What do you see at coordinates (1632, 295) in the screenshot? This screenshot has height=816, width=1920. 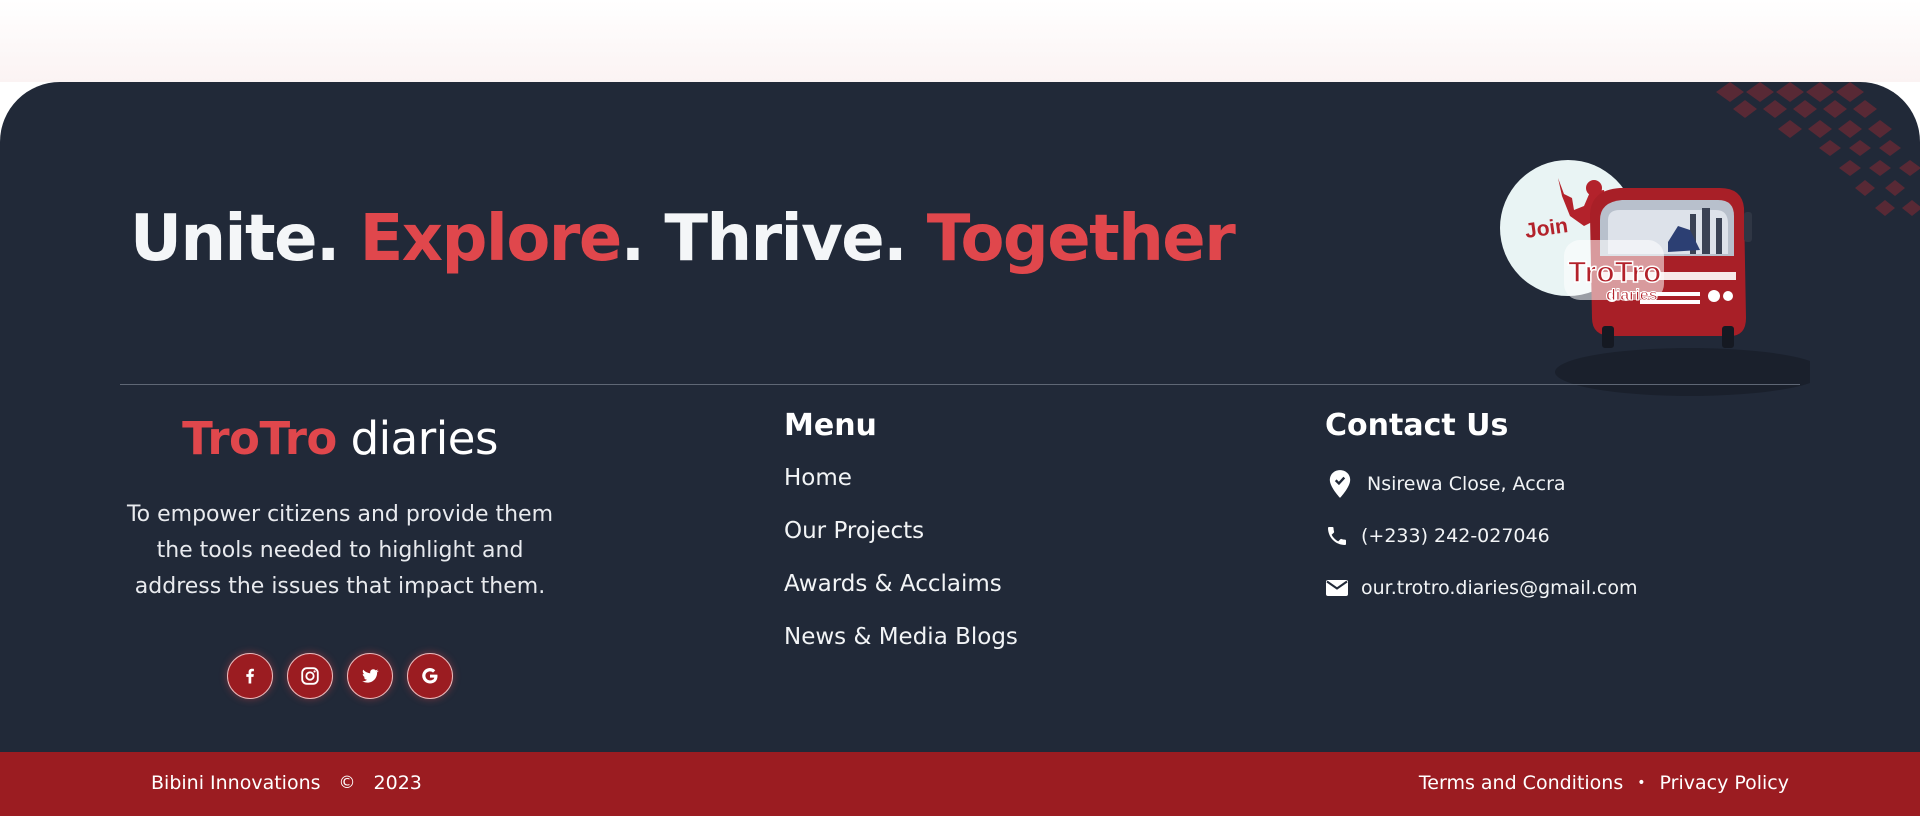 I see `svg-text: diaries` at bounding box center [1632, 295].